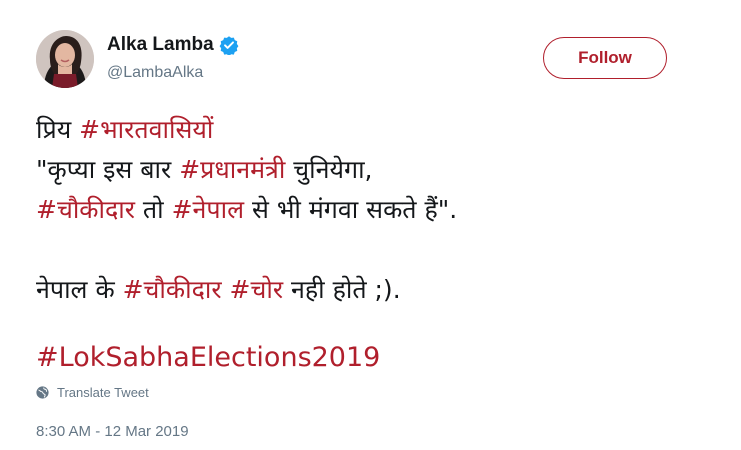 The width and height of the screenshot is (741, 450). What do you see at coordinates (232, 169) in the screenshot?
I see `hashtag-link: #प्रधानमंत्री` at bounding box center [232, 169].